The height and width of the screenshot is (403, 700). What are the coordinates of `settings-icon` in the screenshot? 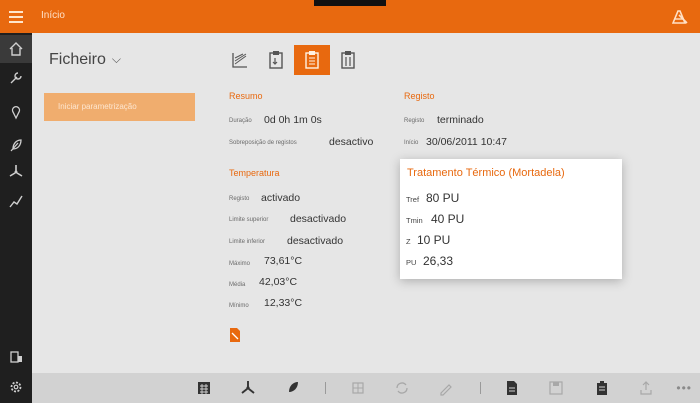 It's located at (16, 387).